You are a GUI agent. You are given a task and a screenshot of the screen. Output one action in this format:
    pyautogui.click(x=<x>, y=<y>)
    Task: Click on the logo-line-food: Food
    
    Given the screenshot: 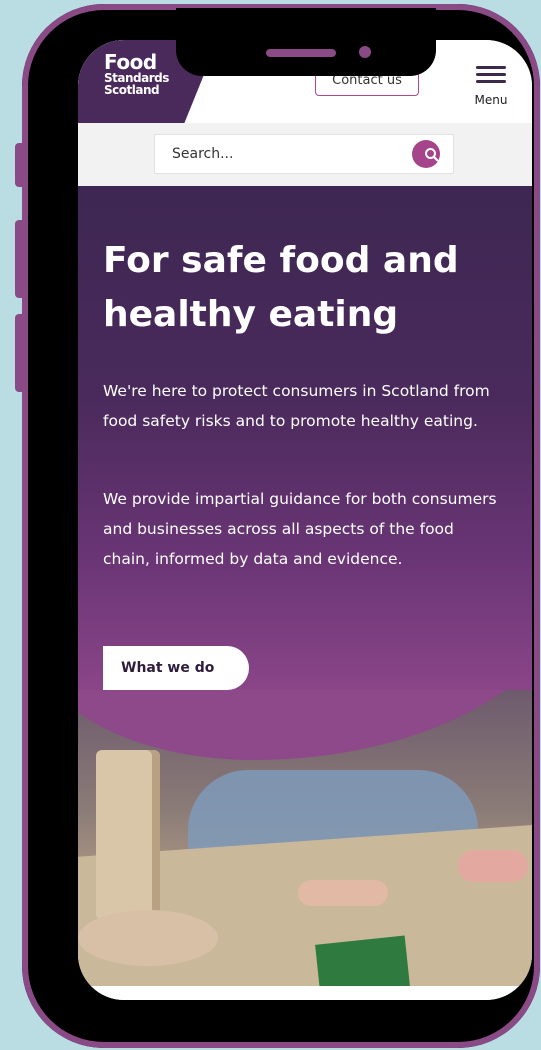 What is the action you would take?
    pyautogui.click(x=130, y=62)
    